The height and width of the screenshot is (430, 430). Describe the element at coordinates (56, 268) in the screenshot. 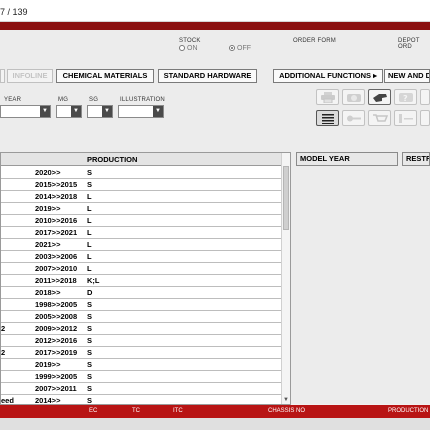

I see `row-model-year: 2007>>2010` at that location.